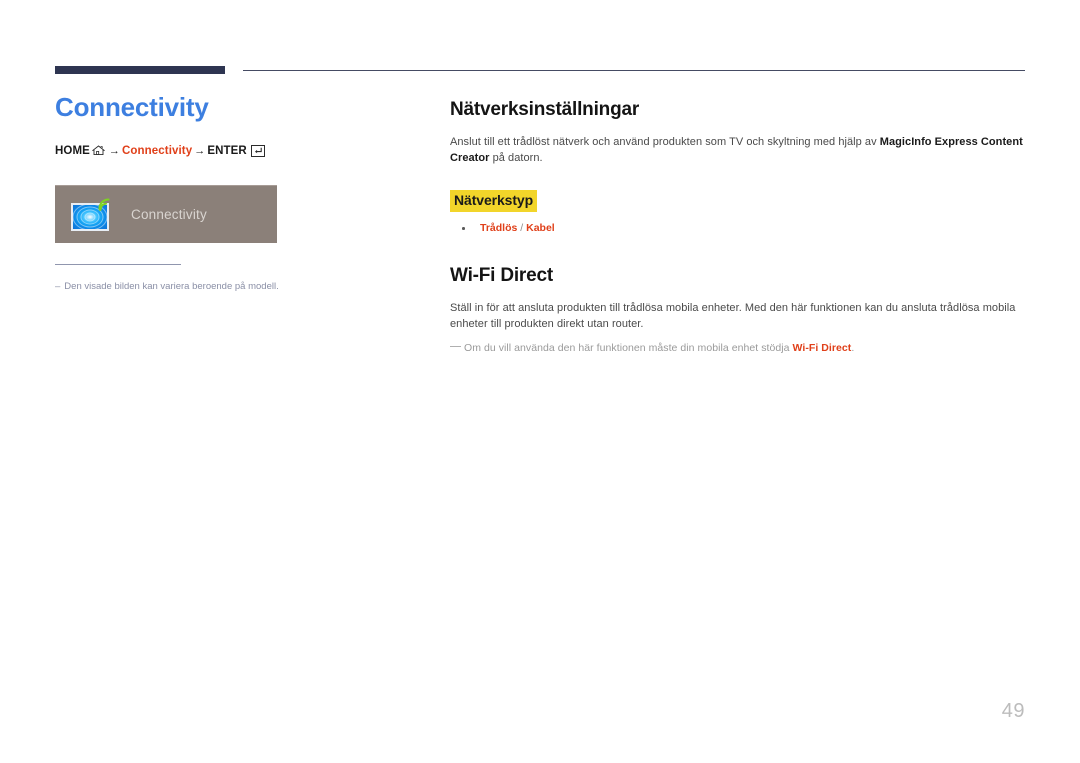  Describe the element at coordinates (501, 275) in the screenshot. I see `section-title-wifi-direct: Wi-Fi Direct` at that location.